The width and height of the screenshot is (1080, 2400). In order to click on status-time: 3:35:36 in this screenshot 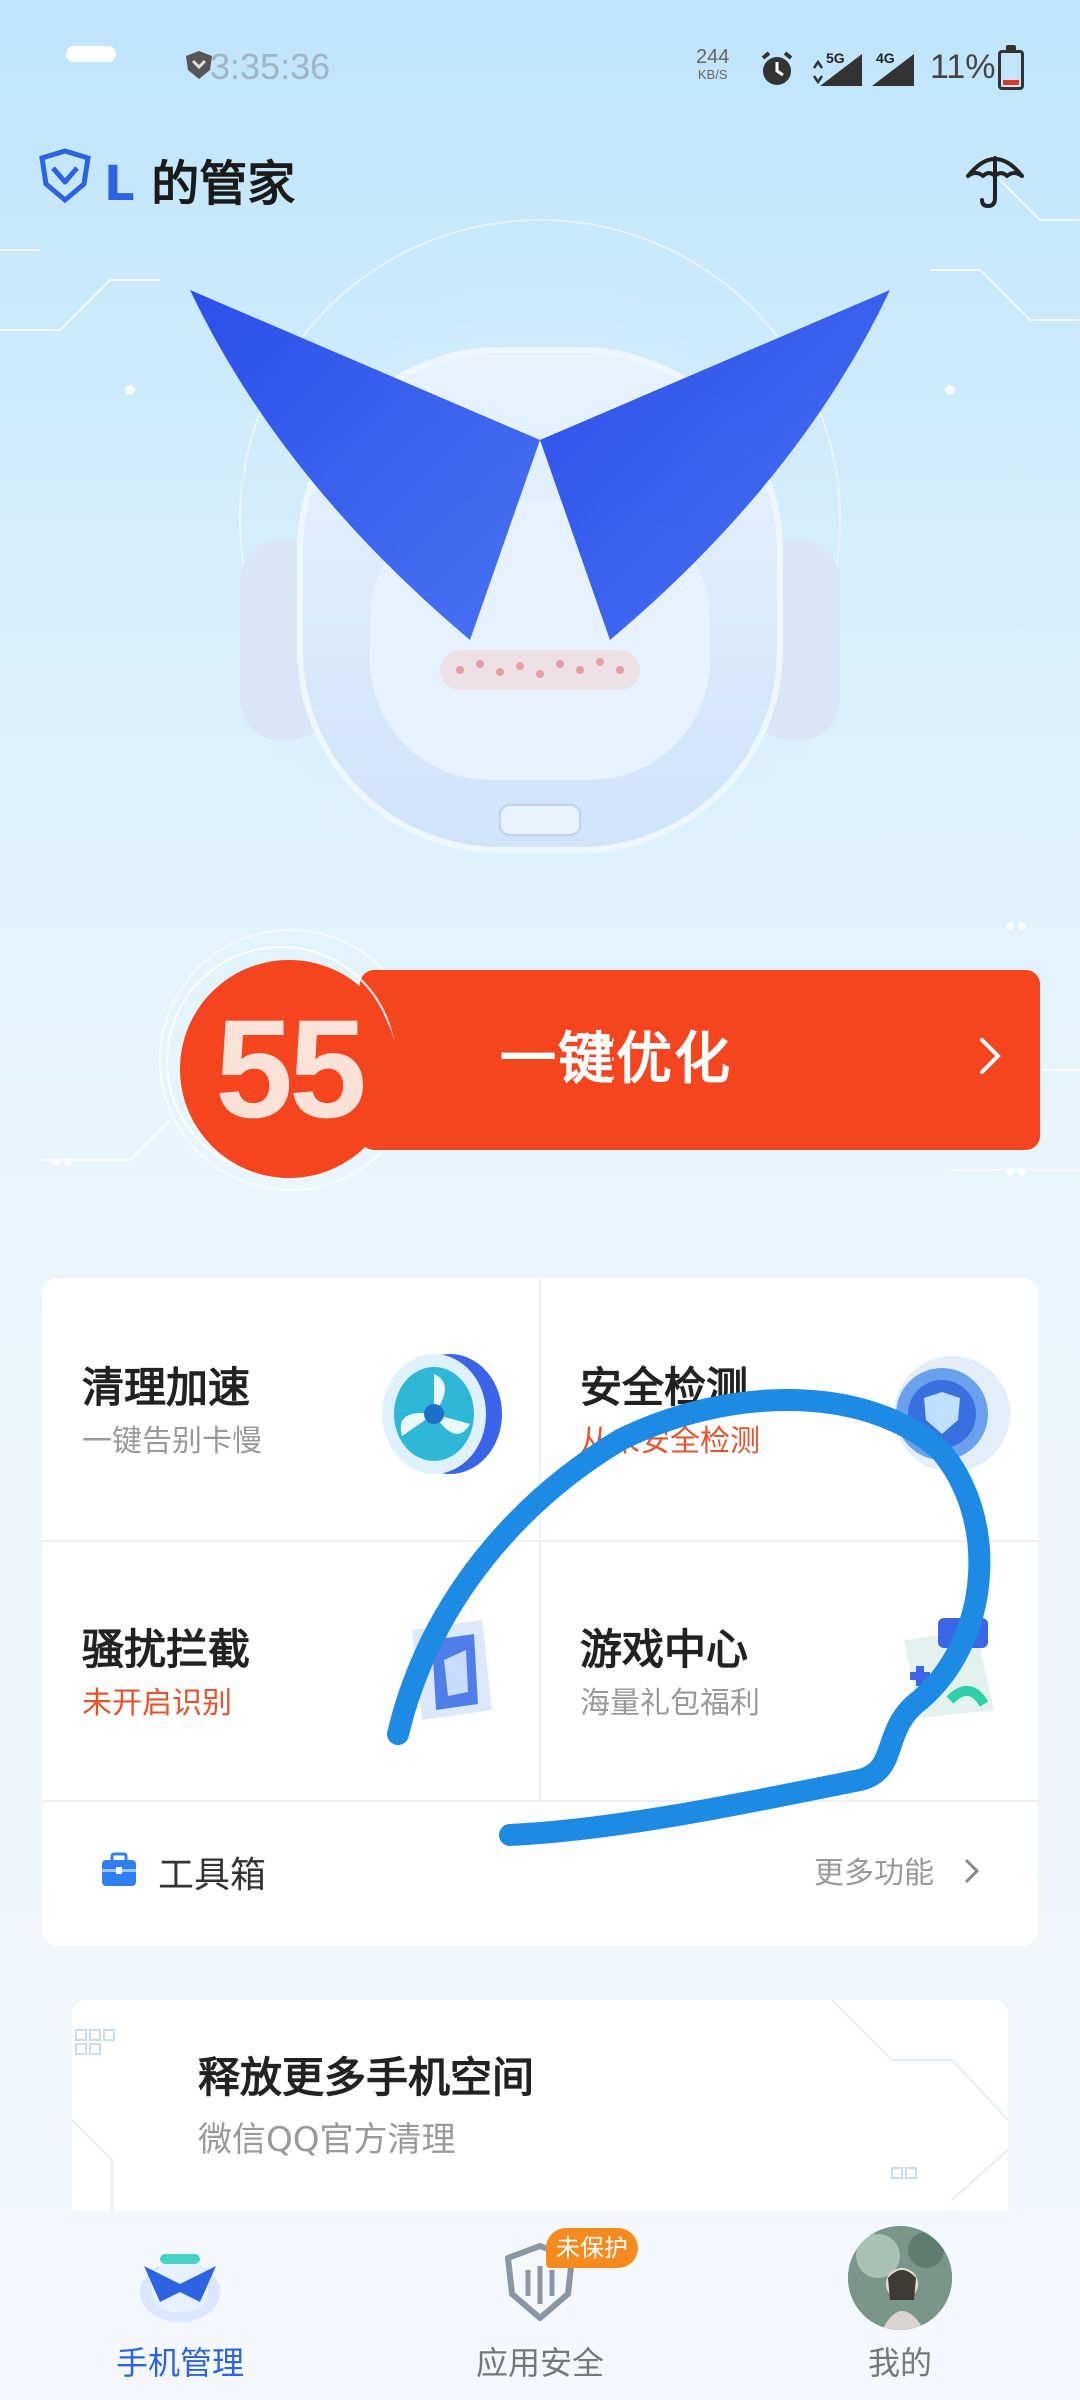, I will do `click(270, 66)`.